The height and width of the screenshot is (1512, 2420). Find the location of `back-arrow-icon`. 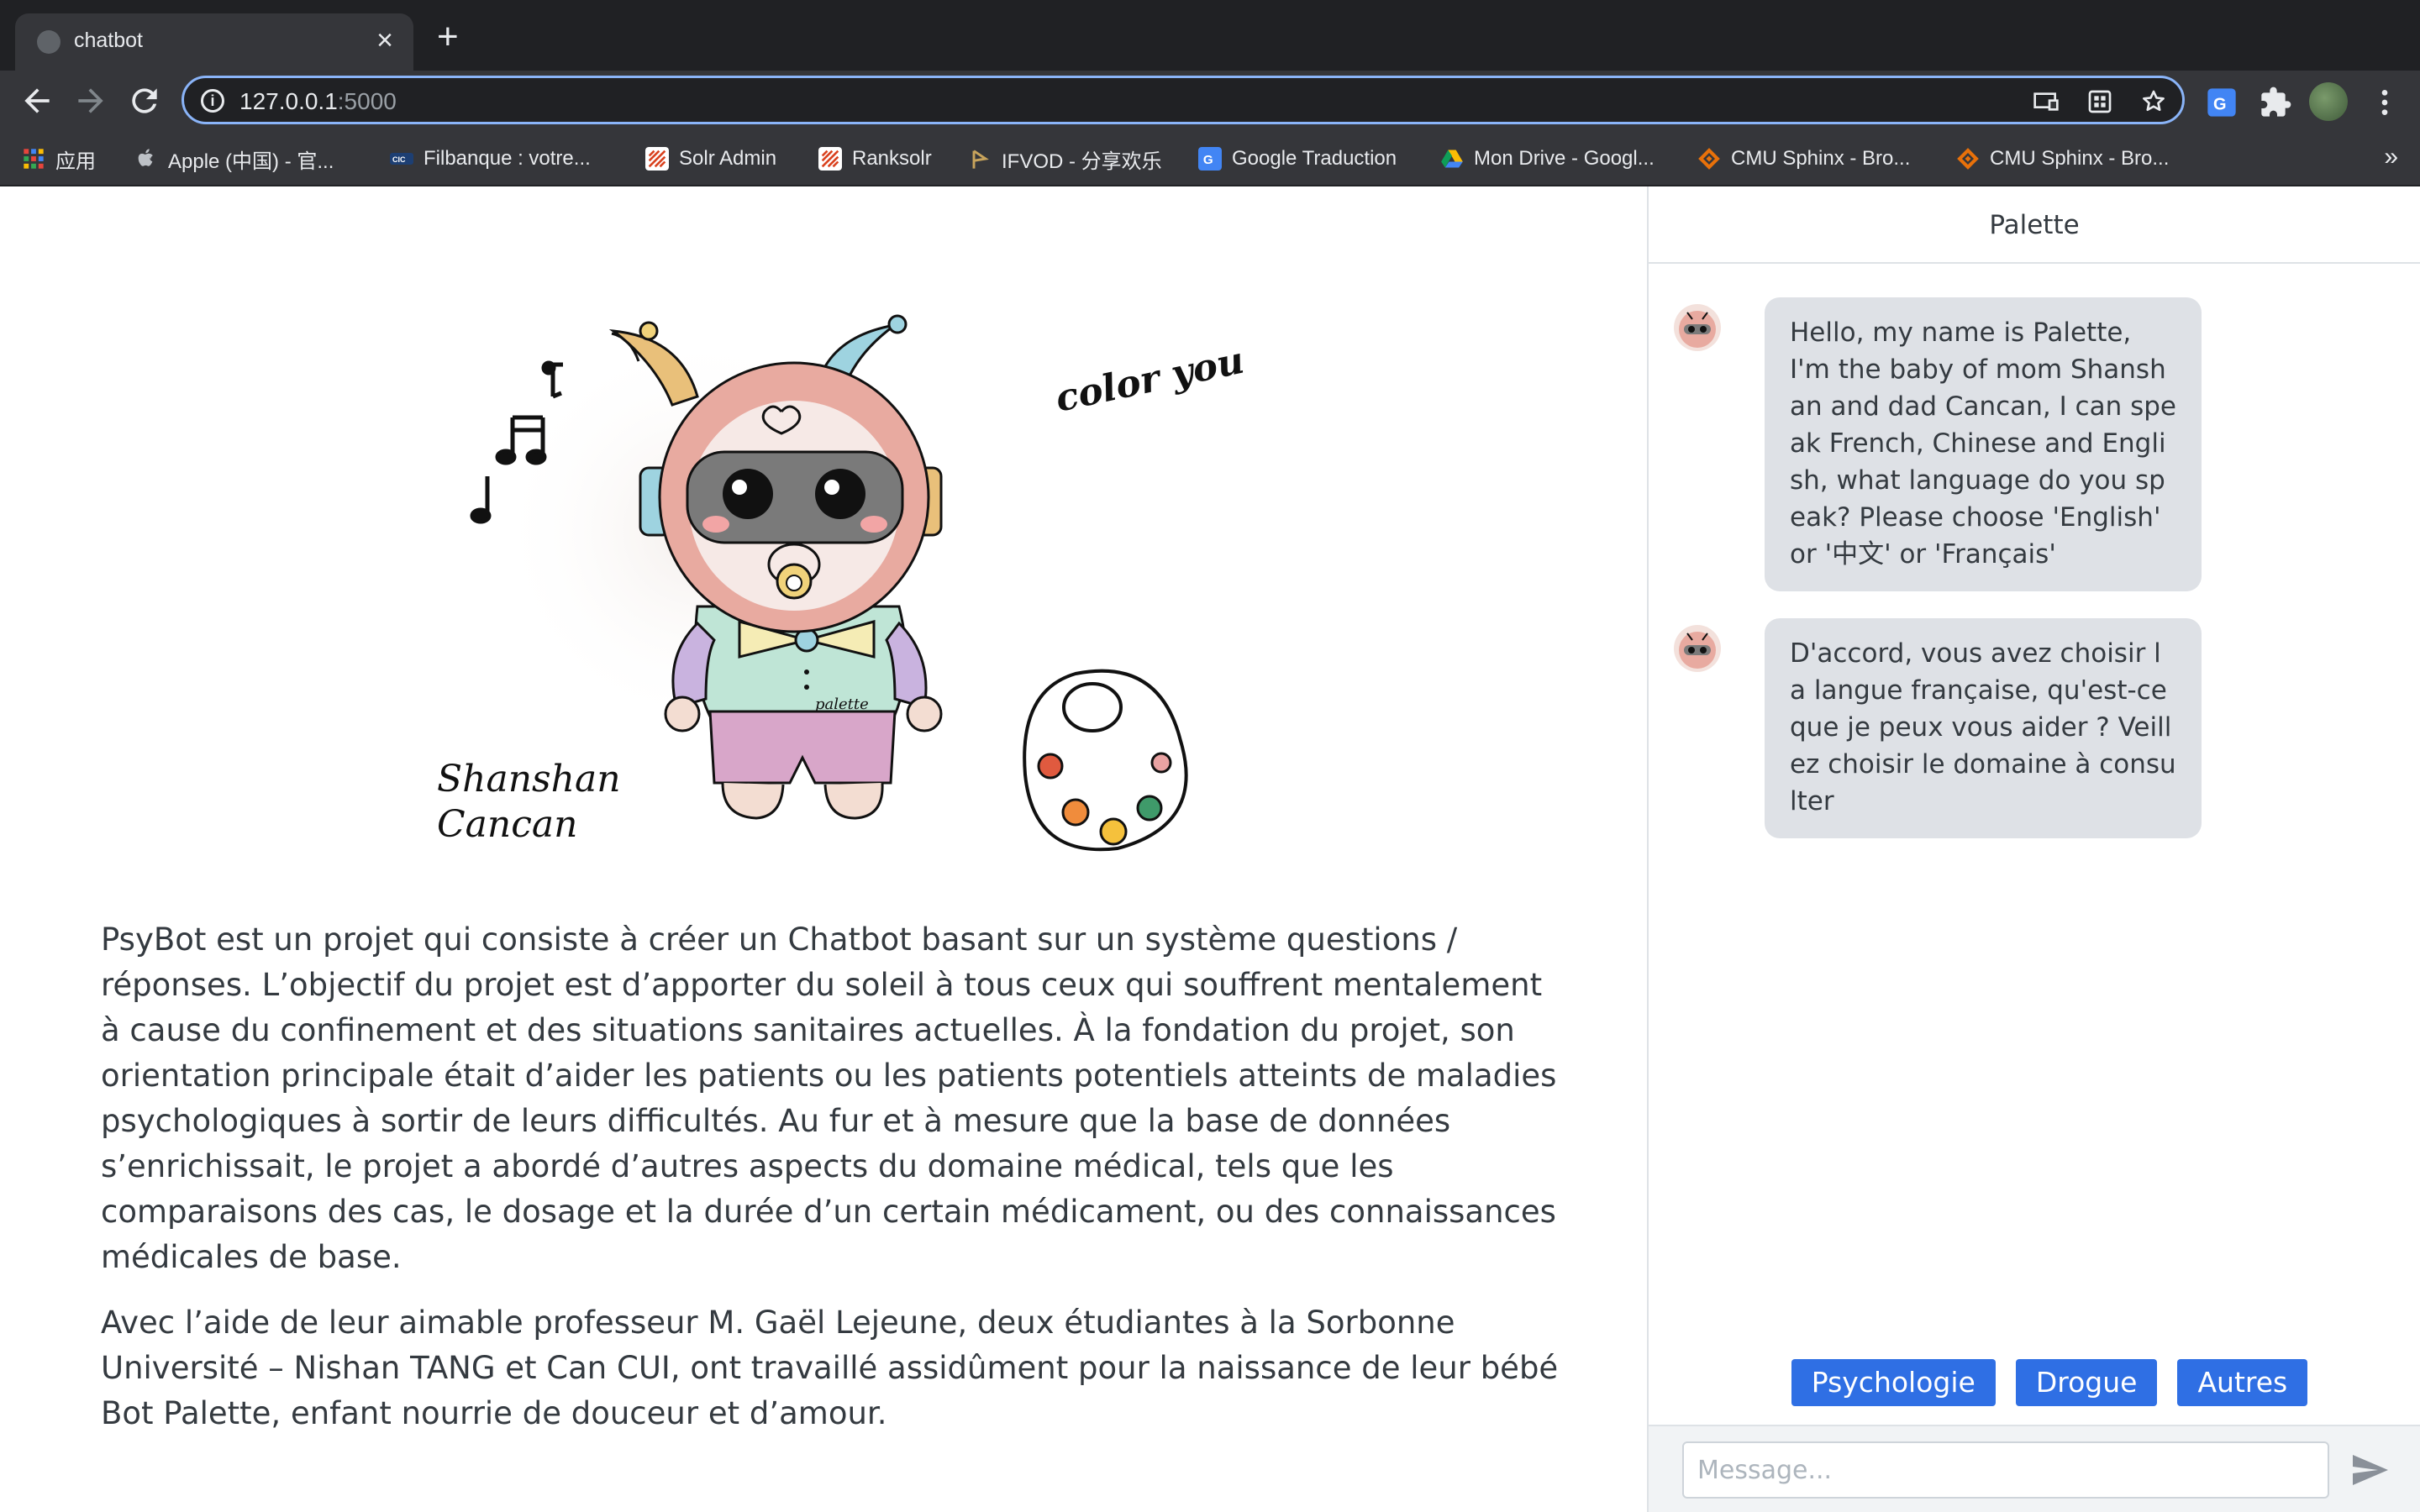

back-arrow-icon is located at coordinates (36, 100).